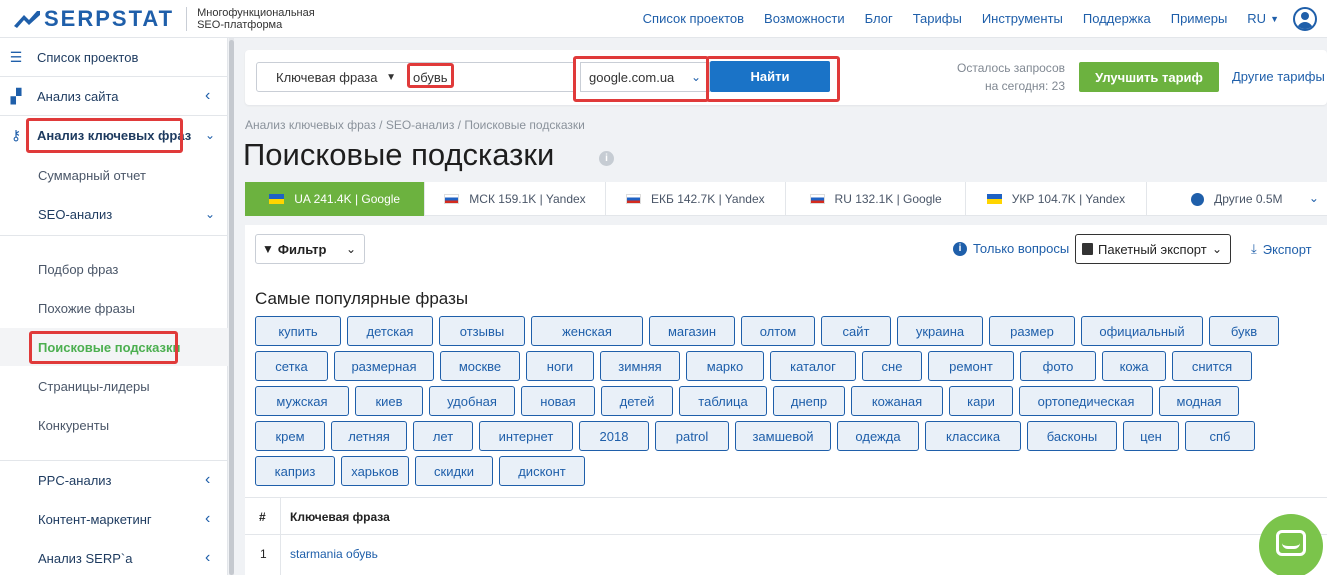  I want to click on nav-tools: Инструменты, so click(1022, 18).